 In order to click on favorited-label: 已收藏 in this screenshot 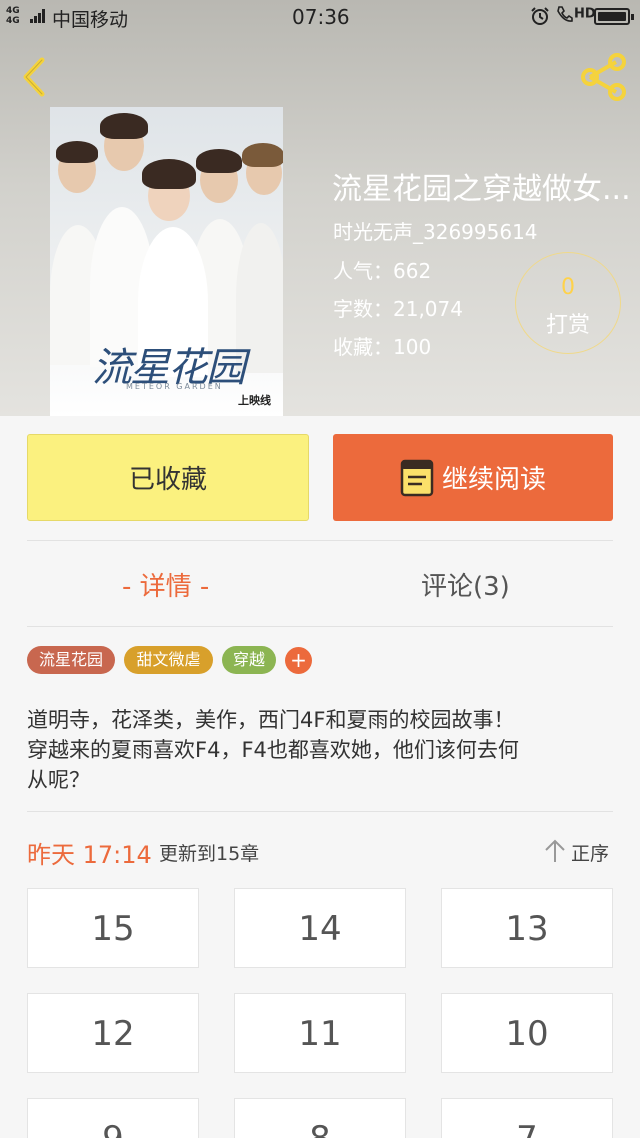, I will do `click(167, 480)`.